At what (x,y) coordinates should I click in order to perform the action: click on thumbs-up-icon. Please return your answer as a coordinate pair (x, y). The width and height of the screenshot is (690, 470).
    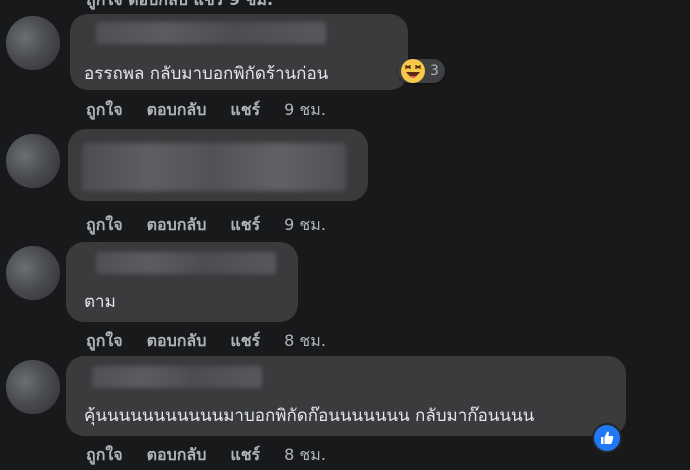
    Looking at the image, I should click on (607, 437).